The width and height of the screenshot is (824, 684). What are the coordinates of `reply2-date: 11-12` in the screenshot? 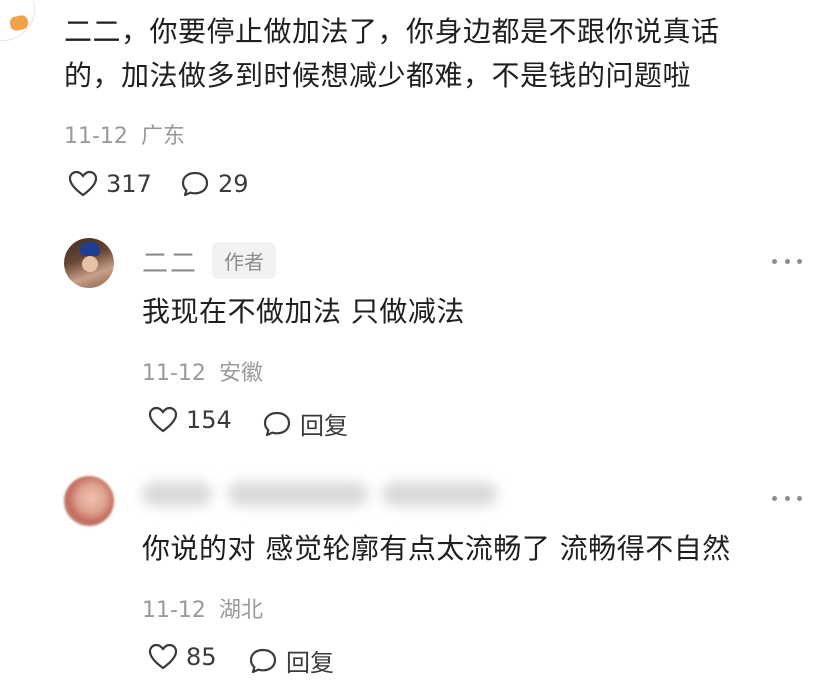 It's located at (174, 610).